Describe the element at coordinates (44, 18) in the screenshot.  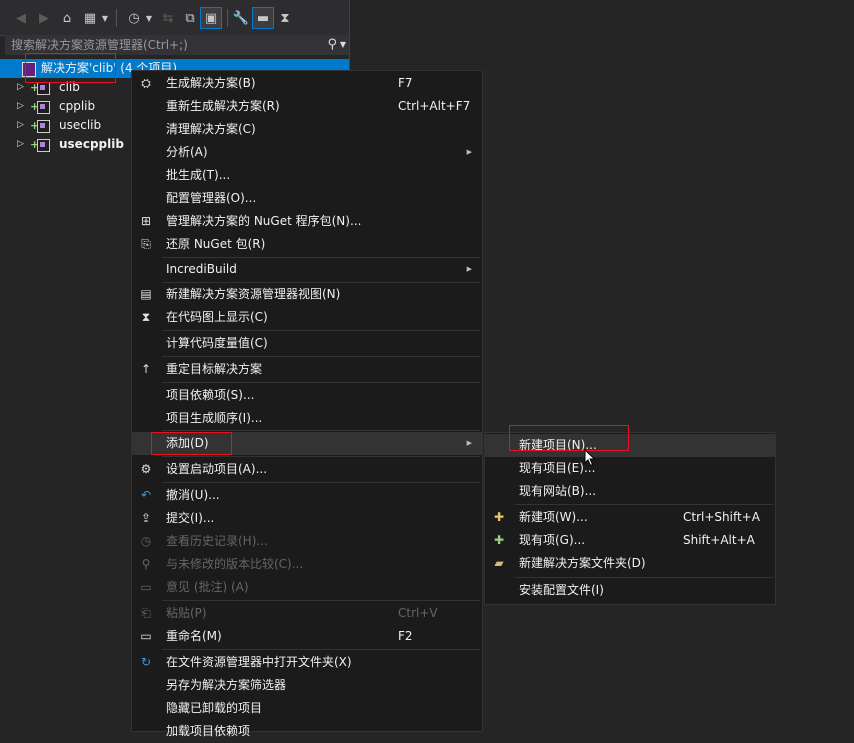
I see `forward-icon: ▶` at that location.